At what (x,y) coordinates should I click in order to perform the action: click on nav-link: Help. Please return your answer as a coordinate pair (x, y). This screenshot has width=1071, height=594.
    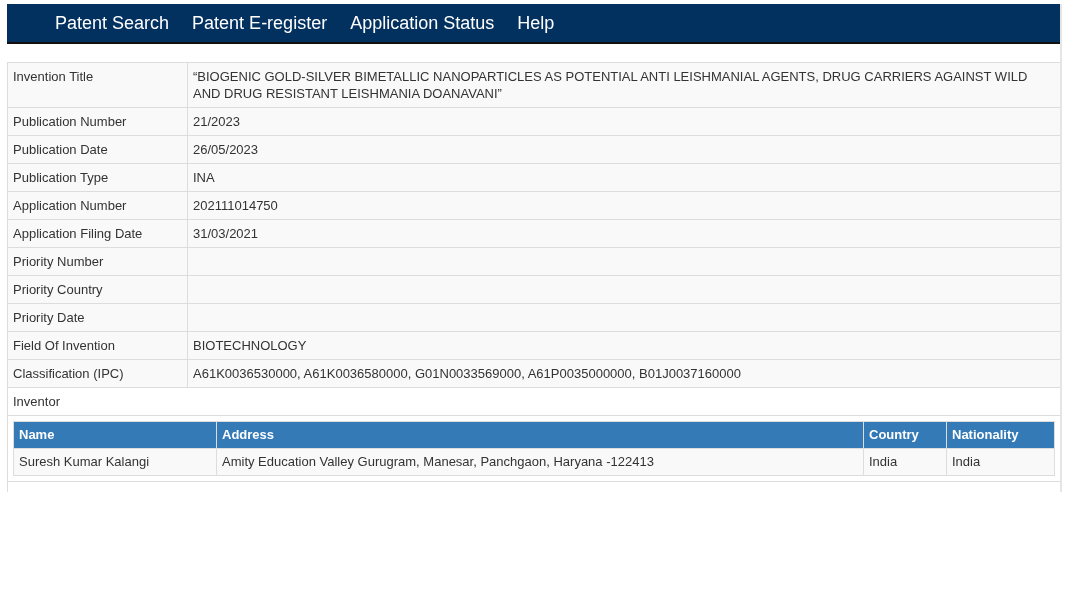
    Looking at the image, I should click on (536, 23).